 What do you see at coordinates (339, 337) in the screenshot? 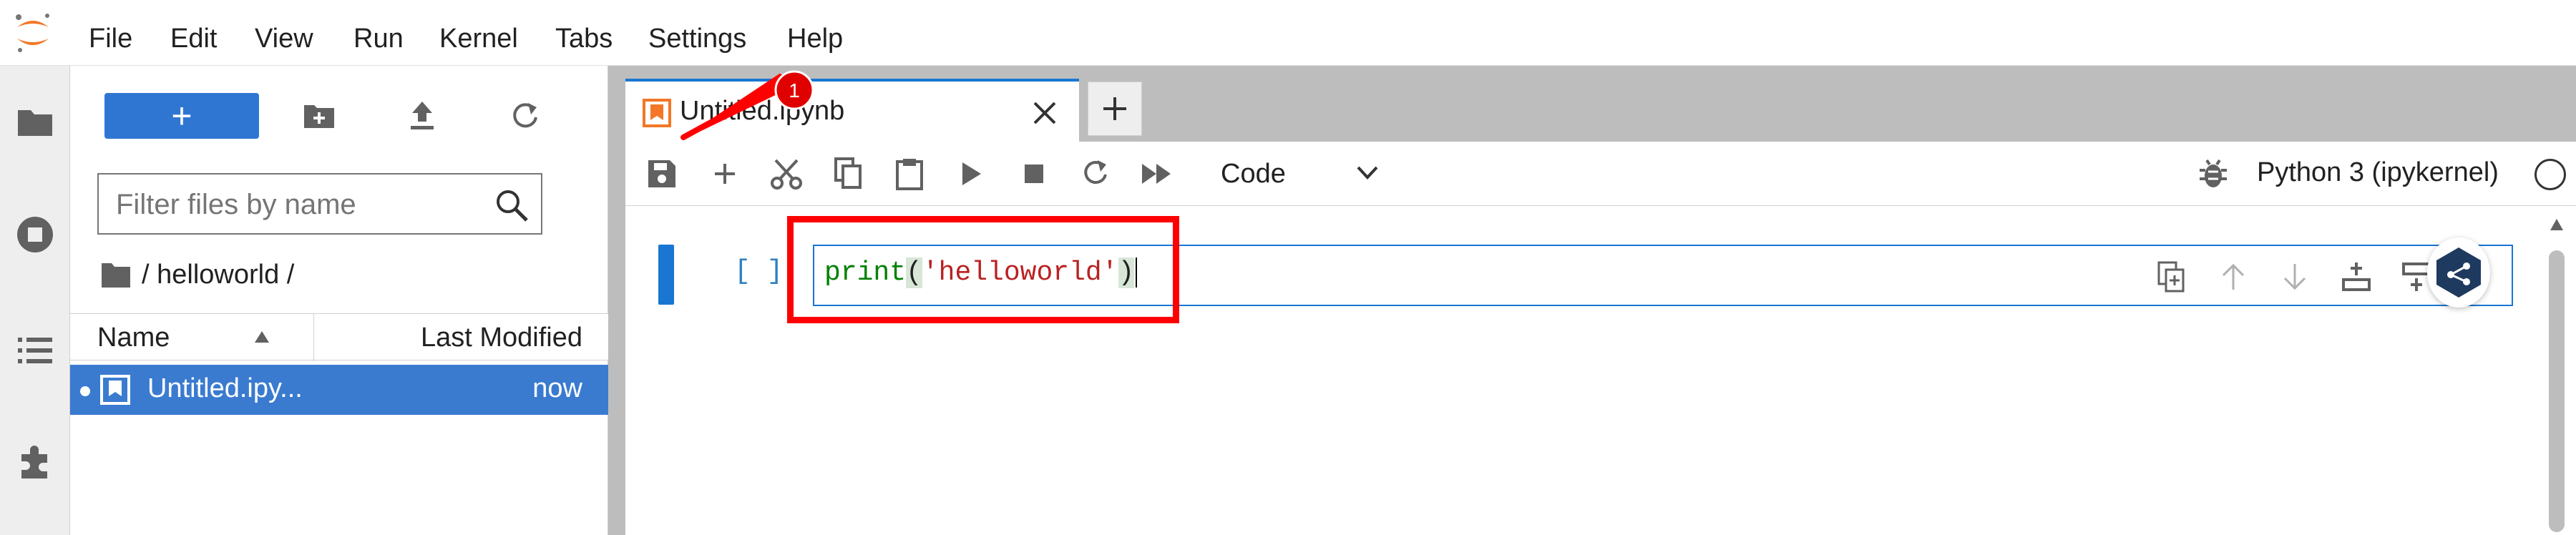
I see `file-list-header: Name Last Modified` at bounding box center [339, 337].